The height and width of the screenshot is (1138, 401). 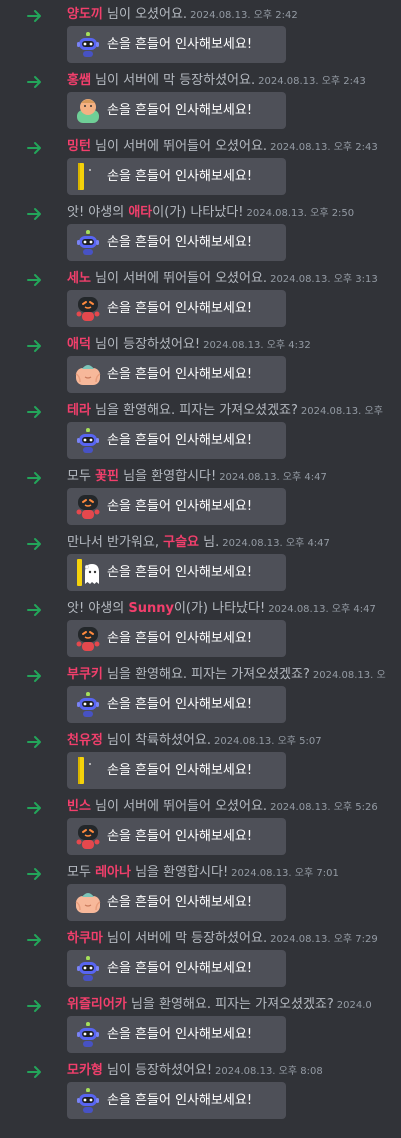 I want to click on message-text: 밍턴 님이 서버에 뛰어들어 오셨어요. 2024.08.13. 오후 2:43, so click(x=222, y=147).